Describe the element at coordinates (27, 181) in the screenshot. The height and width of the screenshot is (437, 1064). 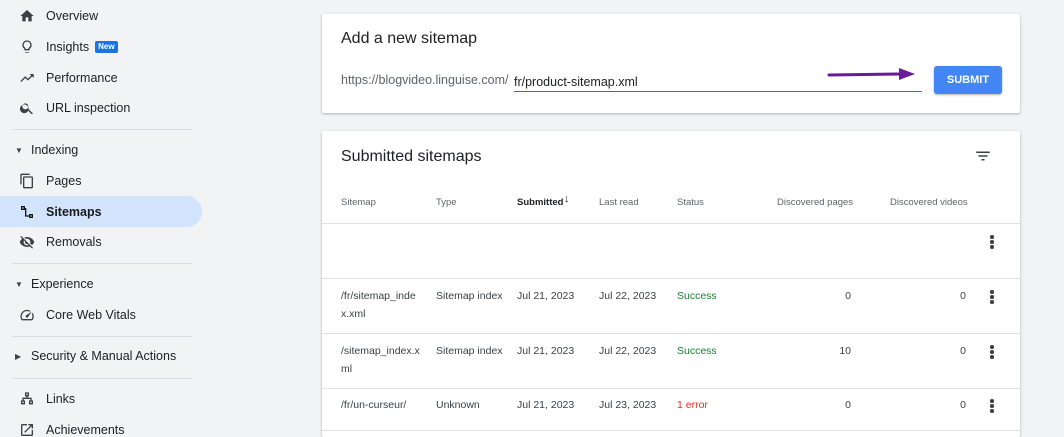
I see `pages-icon` at that location.